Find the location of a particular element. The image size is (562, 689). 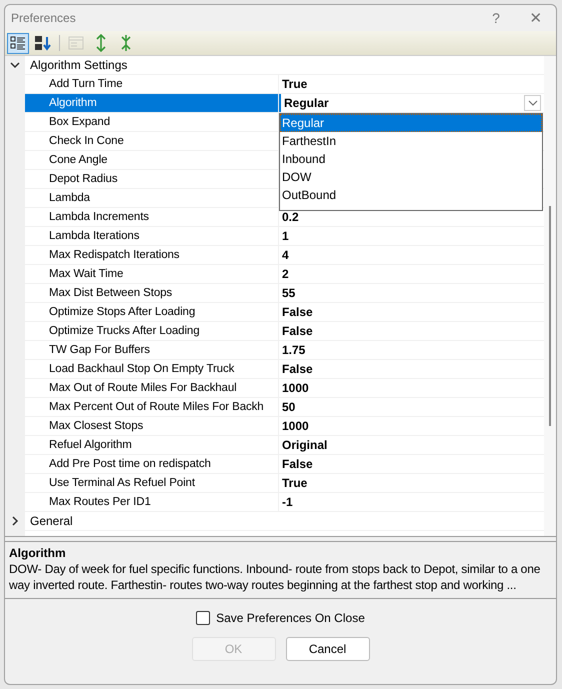

chevron-right-icon is located at coordinates (15, 521).